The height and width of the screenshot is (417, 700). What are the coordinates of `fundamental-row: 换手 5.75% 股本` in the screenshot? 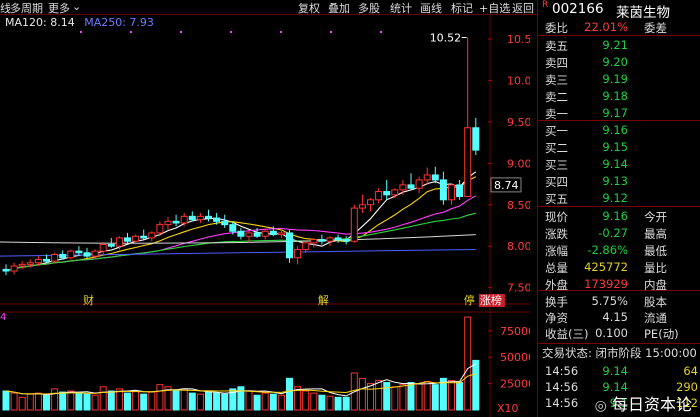 It's located at (619, 302).